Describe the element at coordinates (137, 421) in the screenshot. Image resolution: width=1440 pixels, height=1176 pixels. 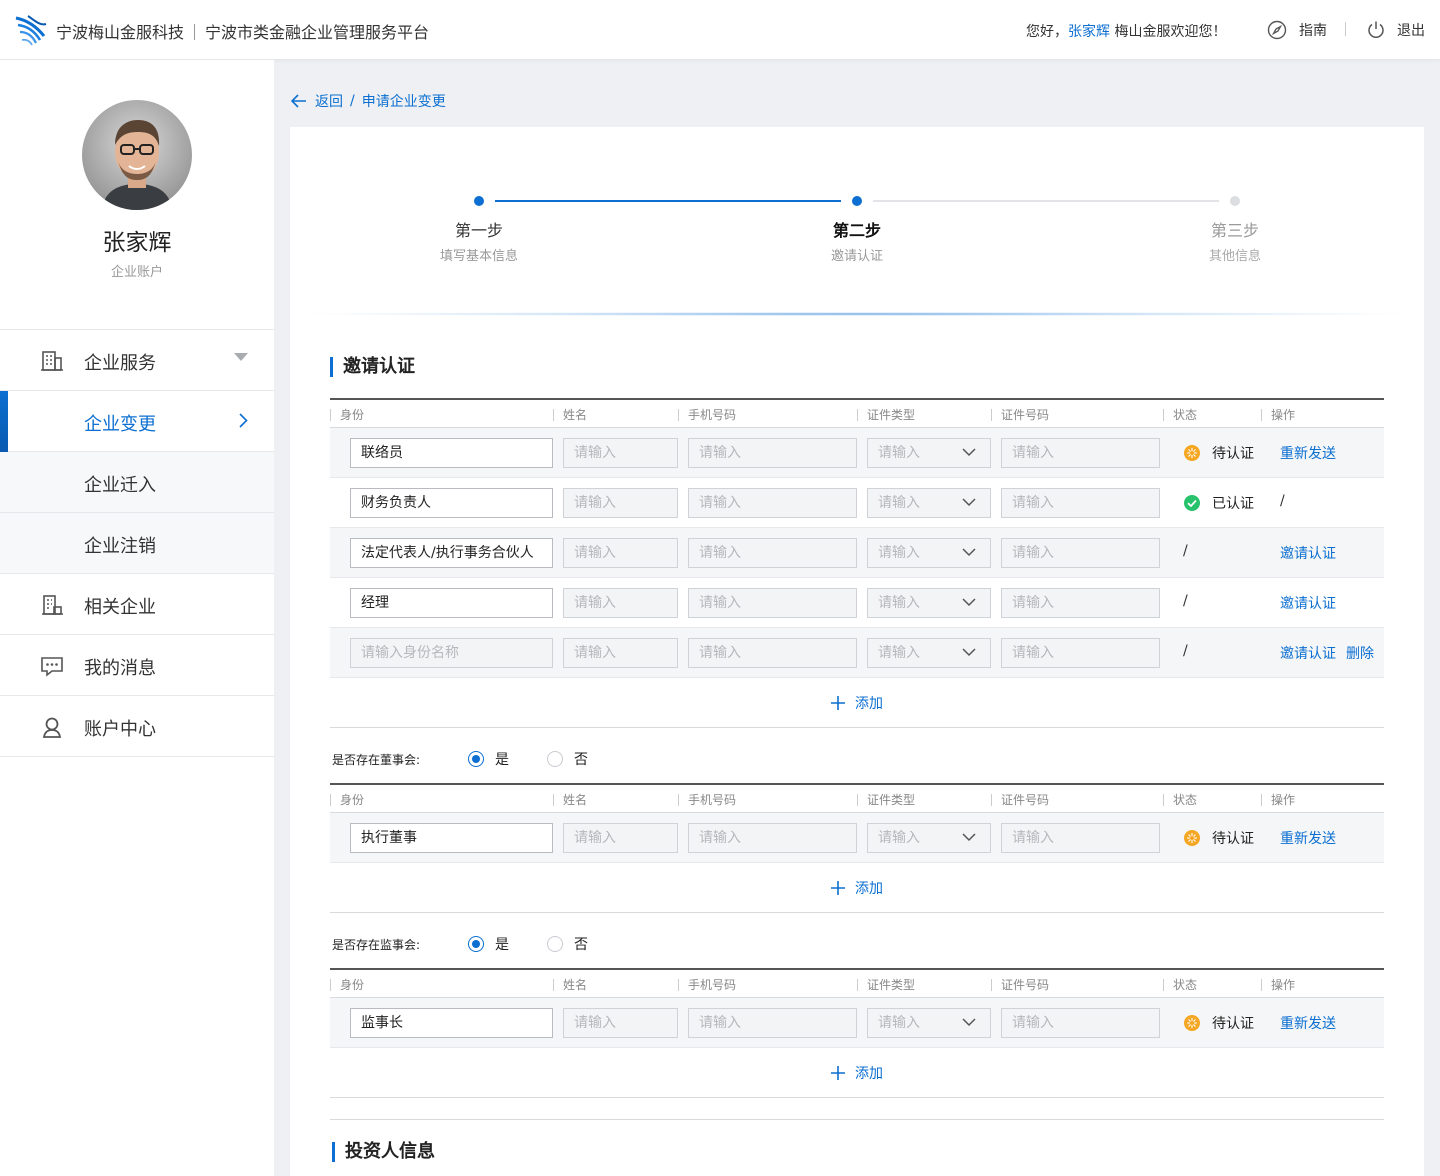
I see `menu-item-enterprise-change: 企业变更` at that location.